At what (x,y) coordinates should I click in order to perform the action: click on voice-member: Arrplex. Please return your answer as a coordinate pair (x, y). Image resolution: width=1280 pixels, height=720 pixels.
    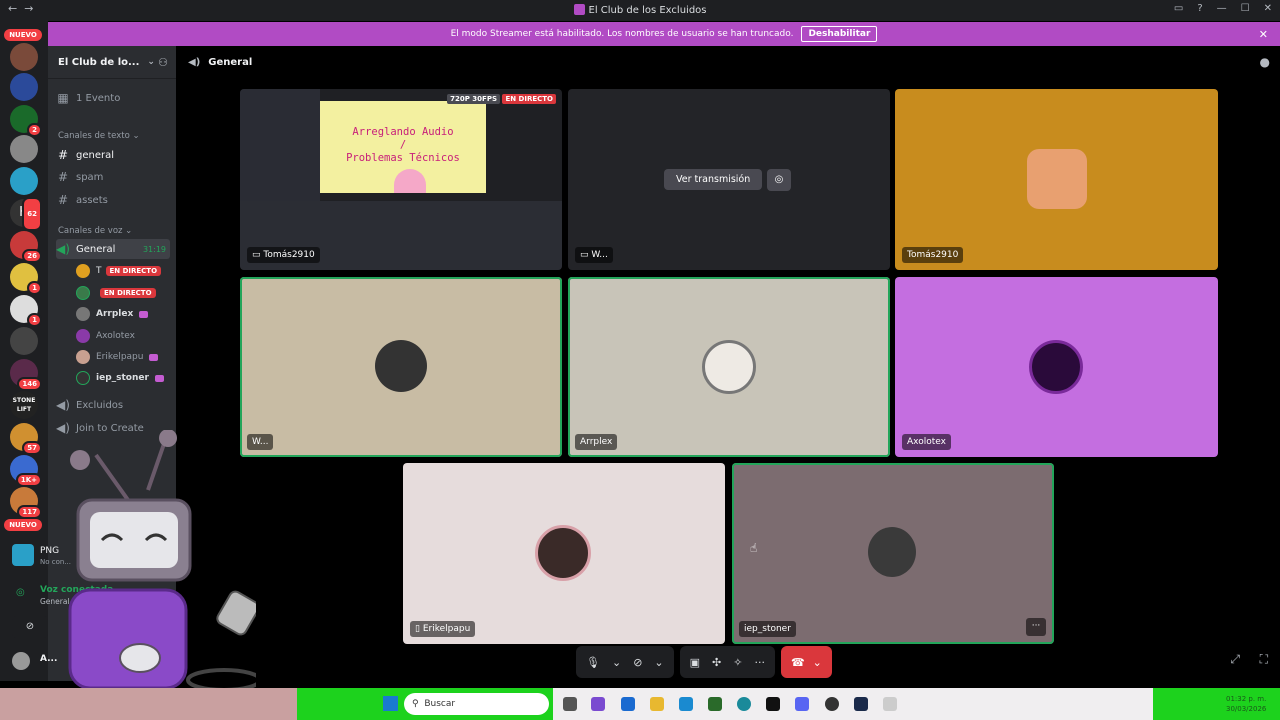
    Looking at the image, I should click on (123, 314).